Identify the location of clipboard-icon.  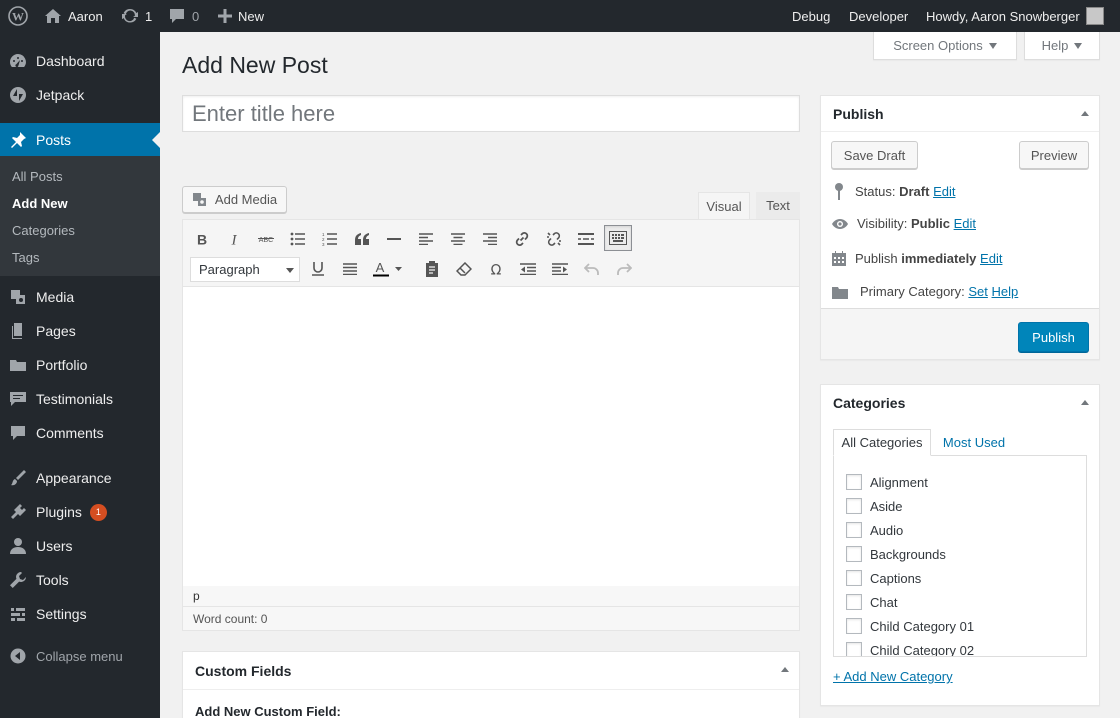
(432, 269).